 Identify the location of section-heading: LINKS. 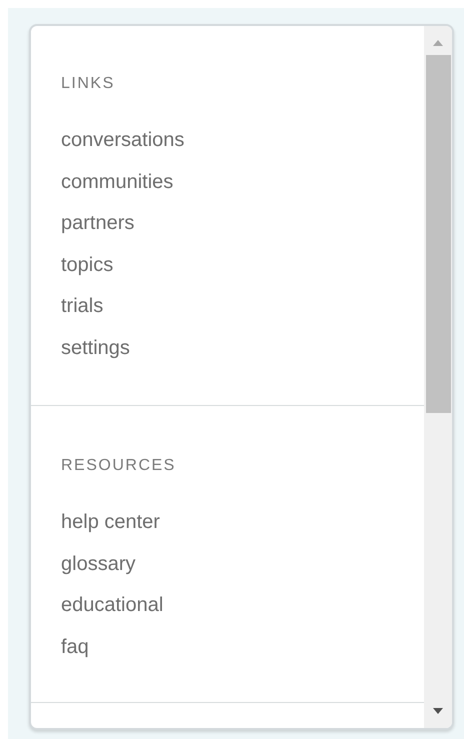
(88, 84).